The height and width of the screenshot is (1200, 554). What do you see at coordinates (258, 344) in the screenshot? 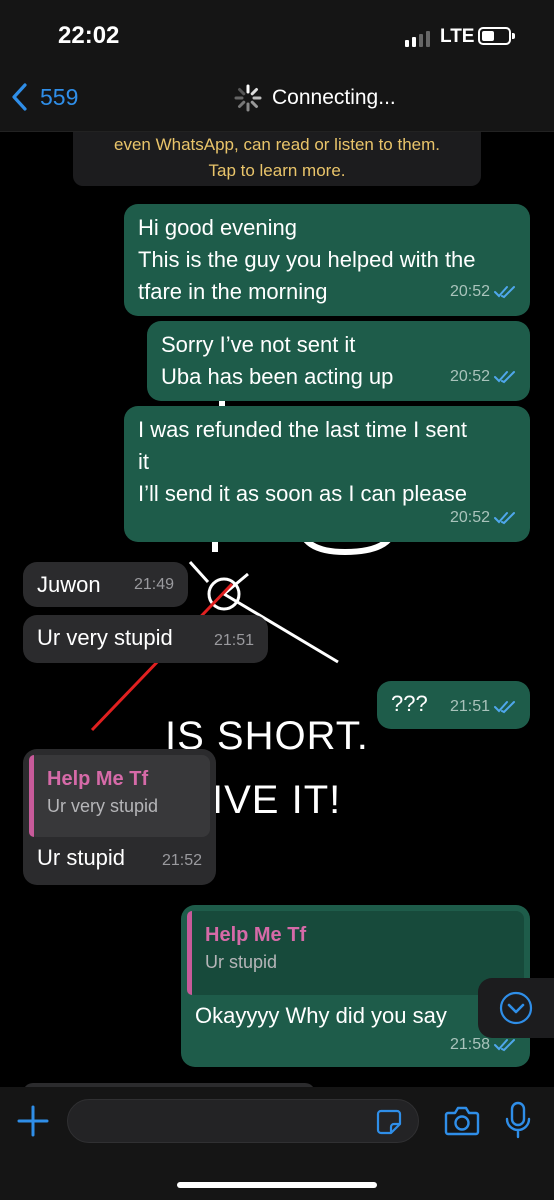
I see `message-text: Sorry I’ve not sent it` at bounding box center [258, 344].